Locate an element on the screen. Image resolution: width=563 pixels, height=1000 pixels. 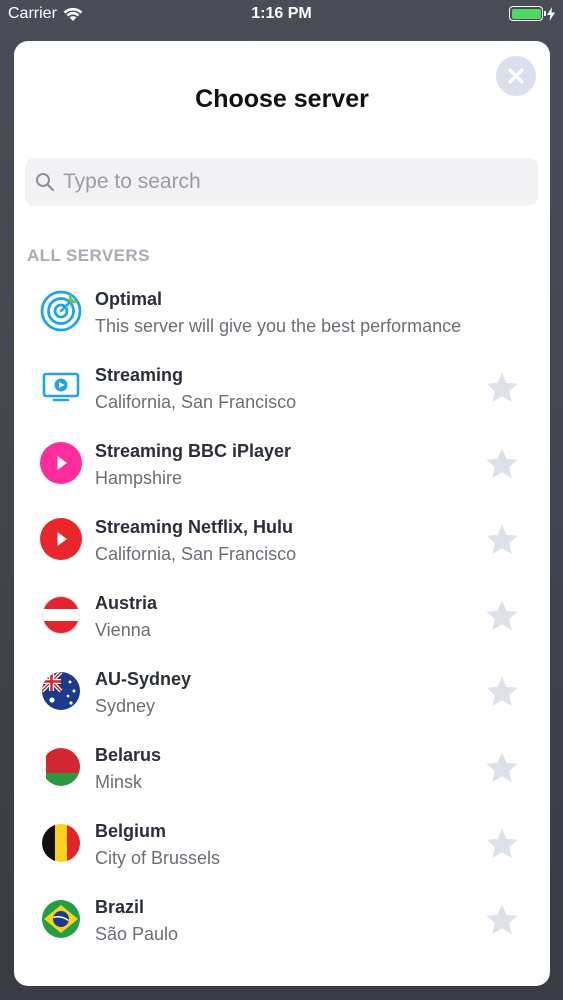
belgium-flag-icon is located at coordinates (61, 843).